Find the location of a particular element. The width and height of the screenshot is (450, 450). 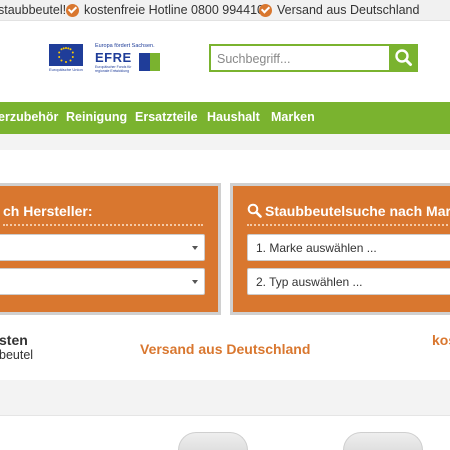

model-select is located at coordinates (102, 281).